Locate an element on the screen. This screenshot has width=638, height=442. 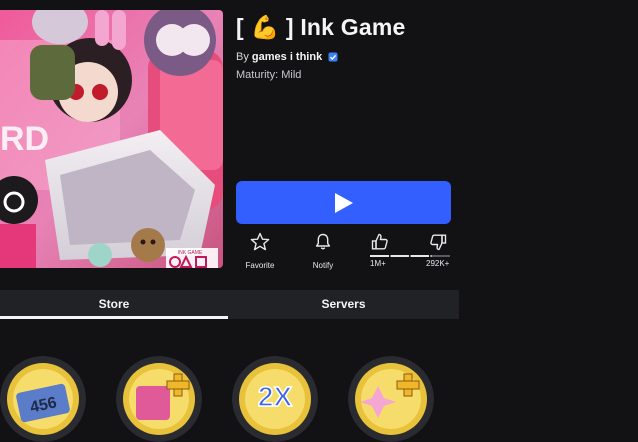
store-item: 2X is located at coordinates (275, 399).